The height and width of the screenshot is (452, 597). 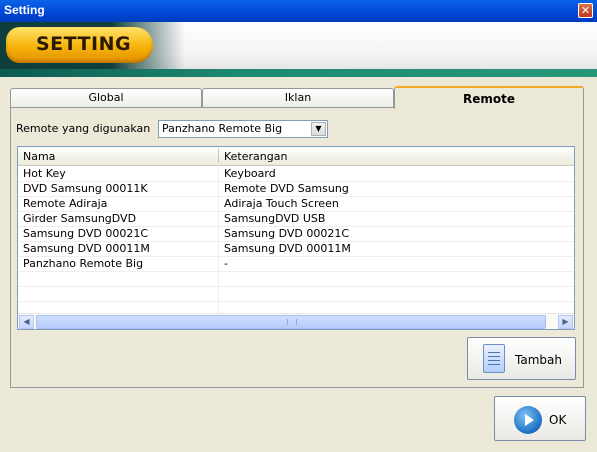 What do you see at coordinates (298, 73) in the screenshot?
I see `header-stripe` at bounding box center [298, 73].